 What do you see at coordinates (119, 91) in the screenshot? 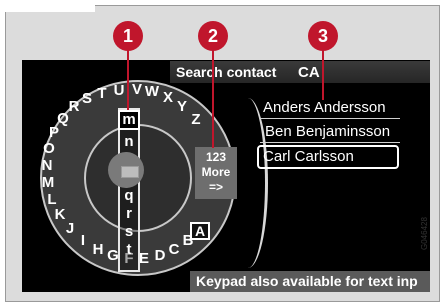
I see `wheel-letter: U` at bounding box center [119, 91].